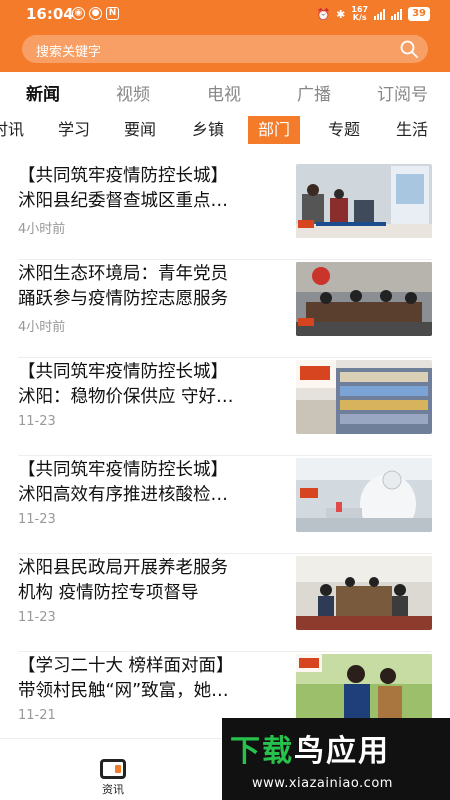  What do you see at coordinates (108, 593) in the screenshot?
I see `news-title-line: 机构 疫情防控专项督导` at bounding box center [108, 593].